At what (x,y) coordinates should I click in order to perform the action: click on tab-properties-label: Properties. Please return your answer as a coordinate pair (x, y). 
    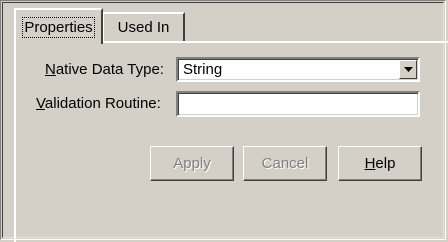
    Looking at the image, I should click on (58, 27).